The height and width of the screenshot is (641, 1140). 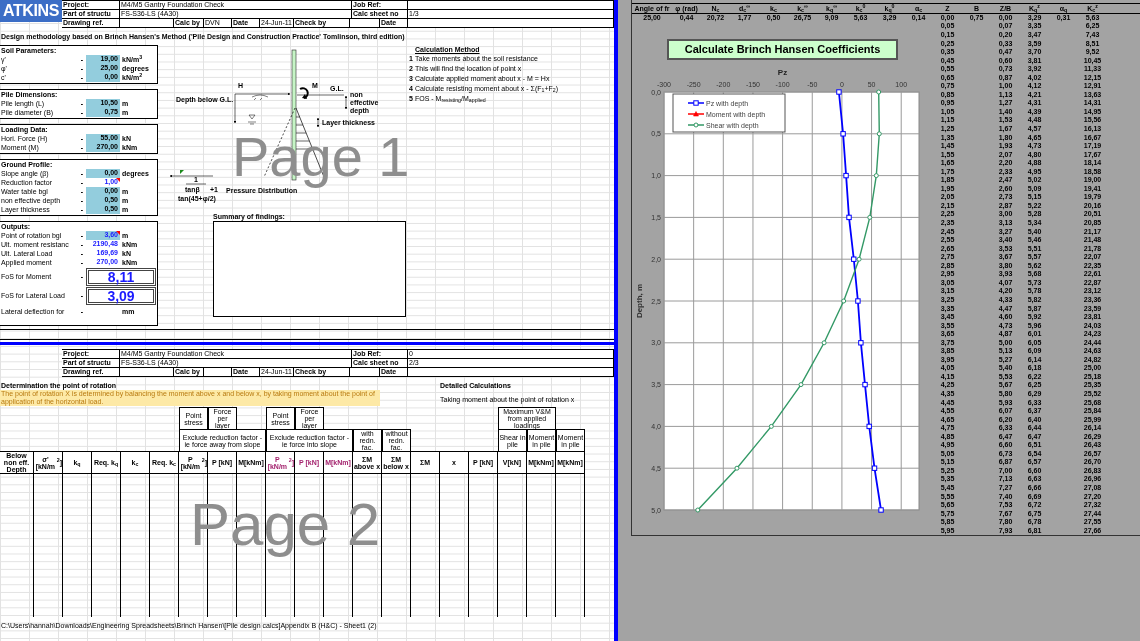 I want to click on result-value: 8,11, so click(x=121, y=276).